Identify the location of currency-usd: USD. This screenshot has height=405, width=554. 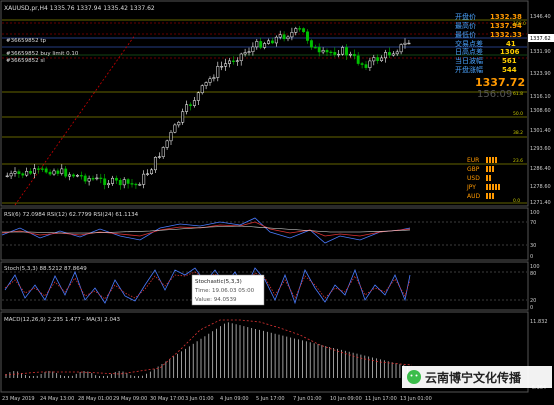
(473, 178).